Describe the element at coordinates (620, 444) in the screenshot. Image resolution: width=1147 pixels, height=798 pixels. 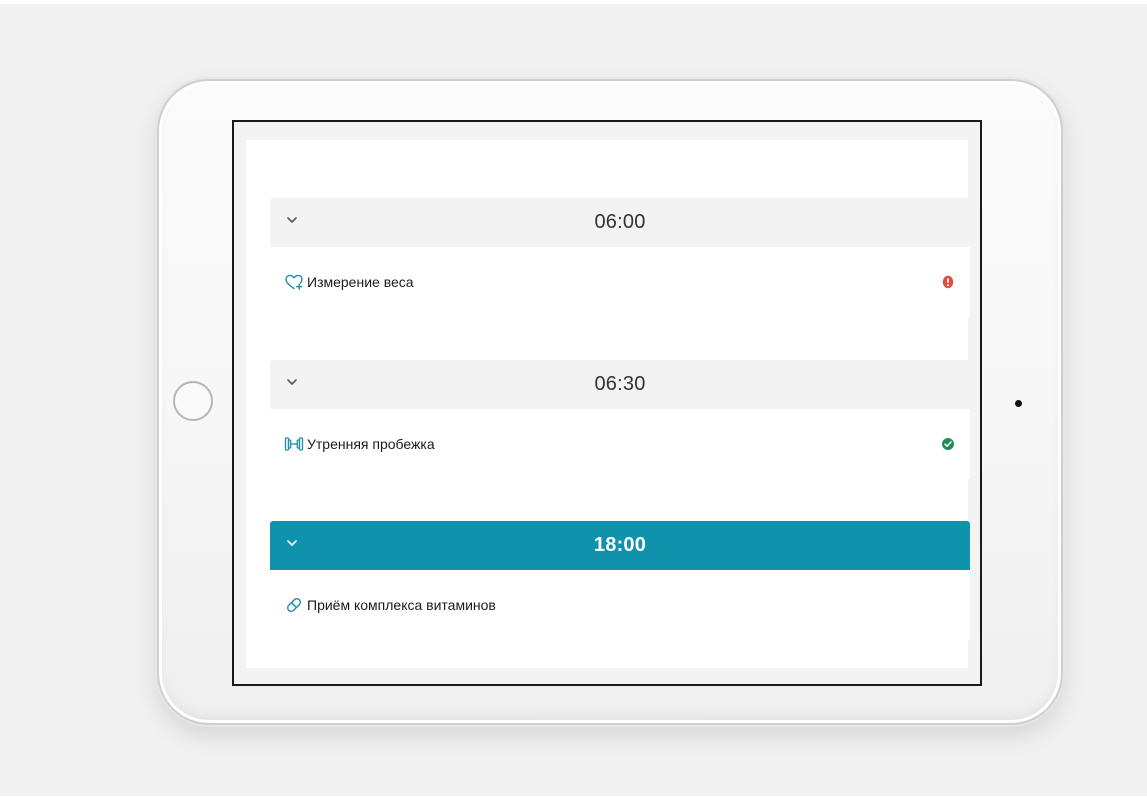
I see `list-item: Утренняя пробежка` at that location.